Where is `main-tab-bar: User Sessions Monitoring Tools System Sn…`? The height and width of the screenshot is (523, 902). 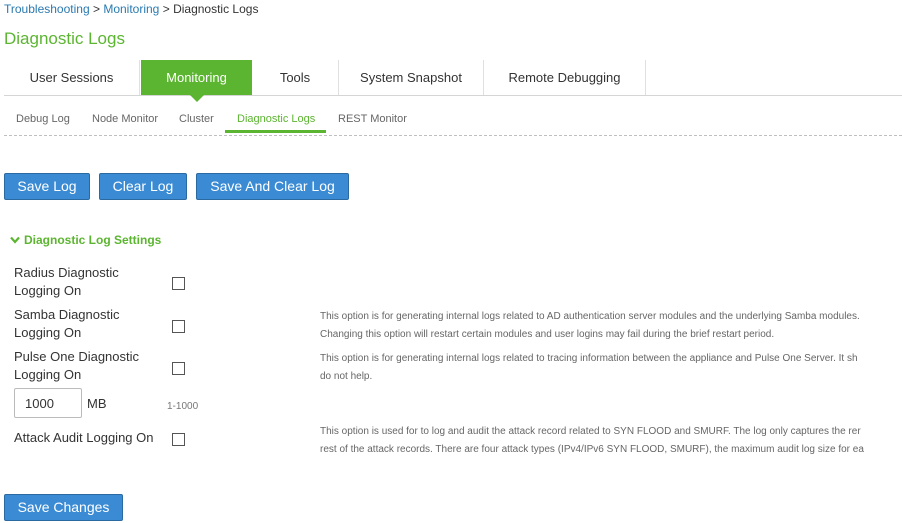
main-tab-bar: User Sessions Monitoring Tools System Sn… is located at coordinates (453, 81).